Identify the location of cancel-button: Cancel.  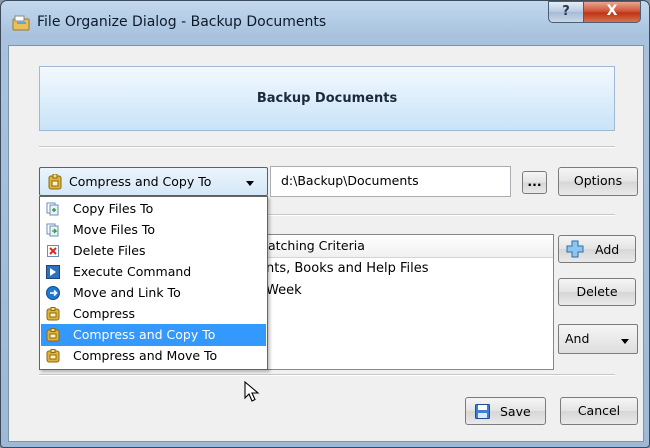
(599, 411).